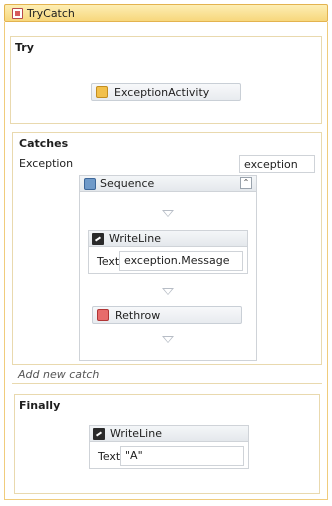 The width and height of the screenshot is (332, 506). What do you see at coordinates (136, 433) in the screenshot?
I see `finally-writeline-title: WriteLine` at bounding box center [136, 433].